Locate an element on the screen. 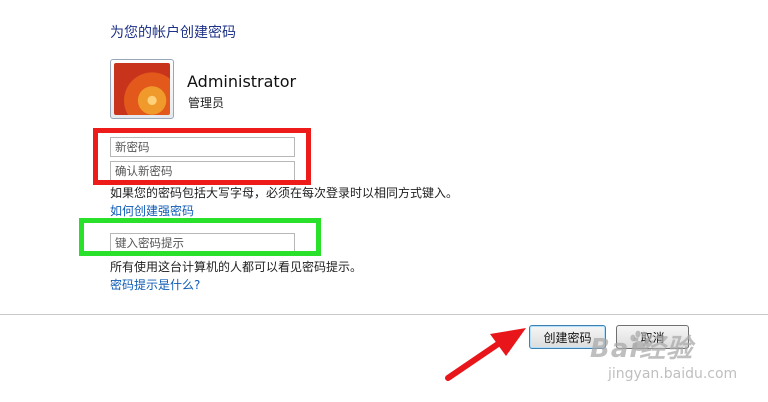 The width and height of the screenshot is (768, 402). create-password-button: 创建密码 is located at coordinates (567, 337).